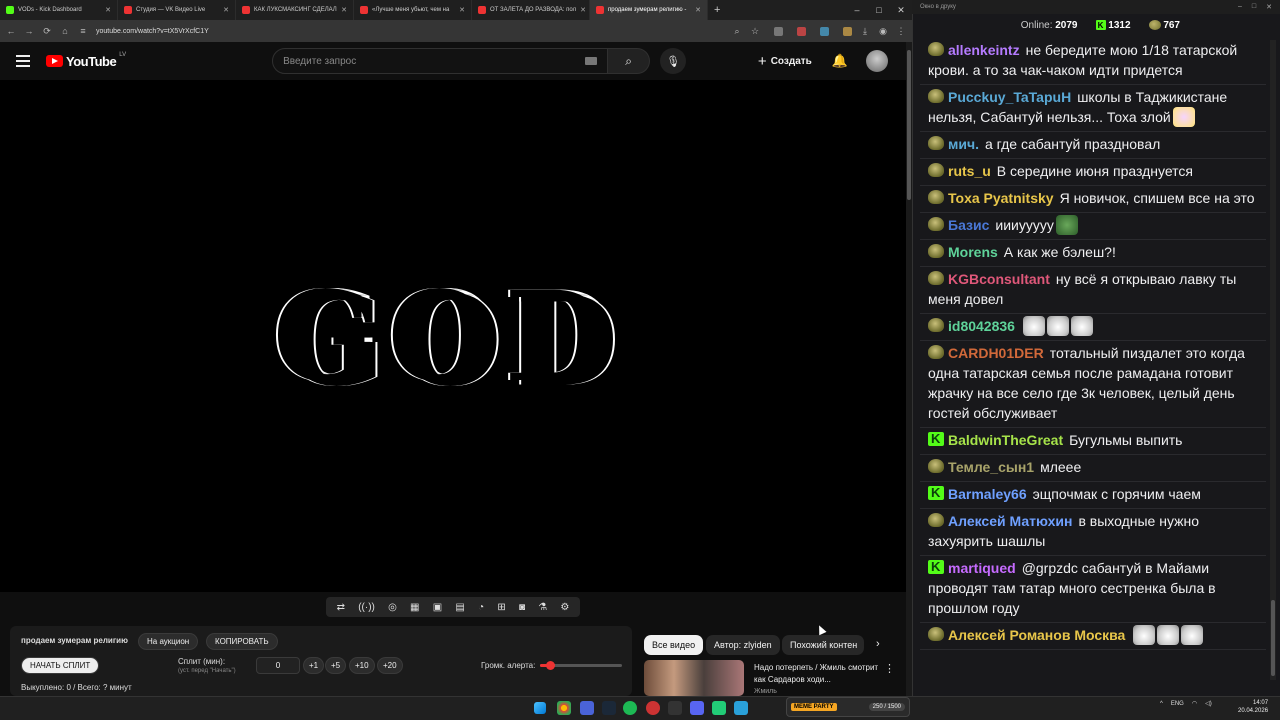 This screenshot has width=1280, height=720. What do you see at coordinates (909, 125) in the screenshot?
I see `page-scrollbar-thumb` at bounding box center [909, 125].